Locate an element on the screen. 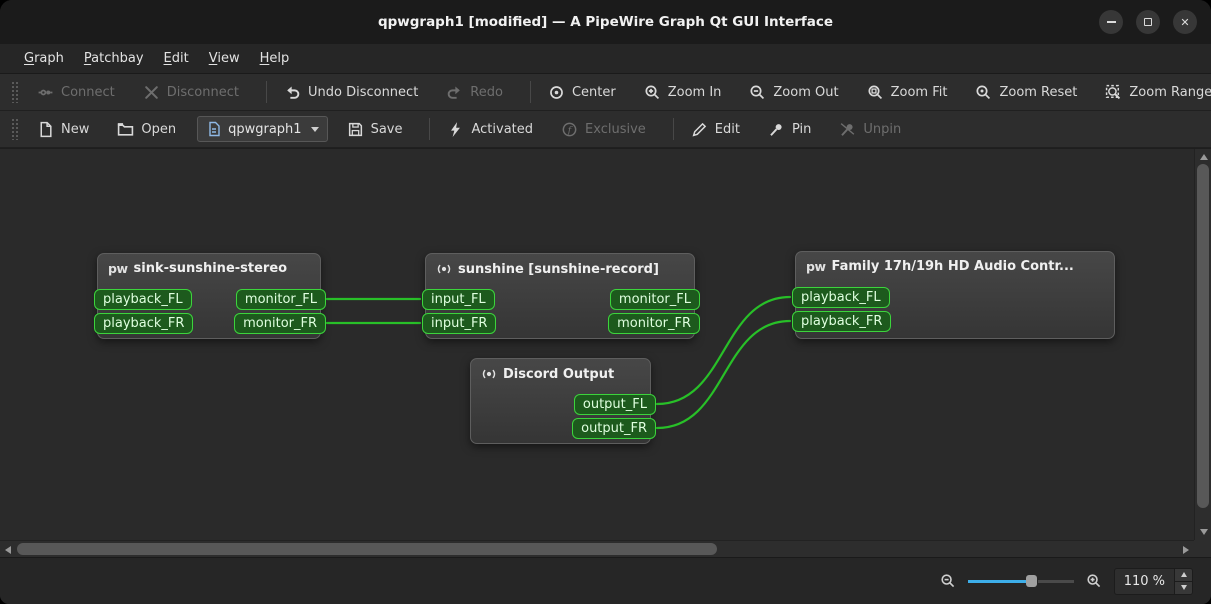 This screenshot has width=1211, height=604. pin-button: Pin is located at coordinates (789, 129).